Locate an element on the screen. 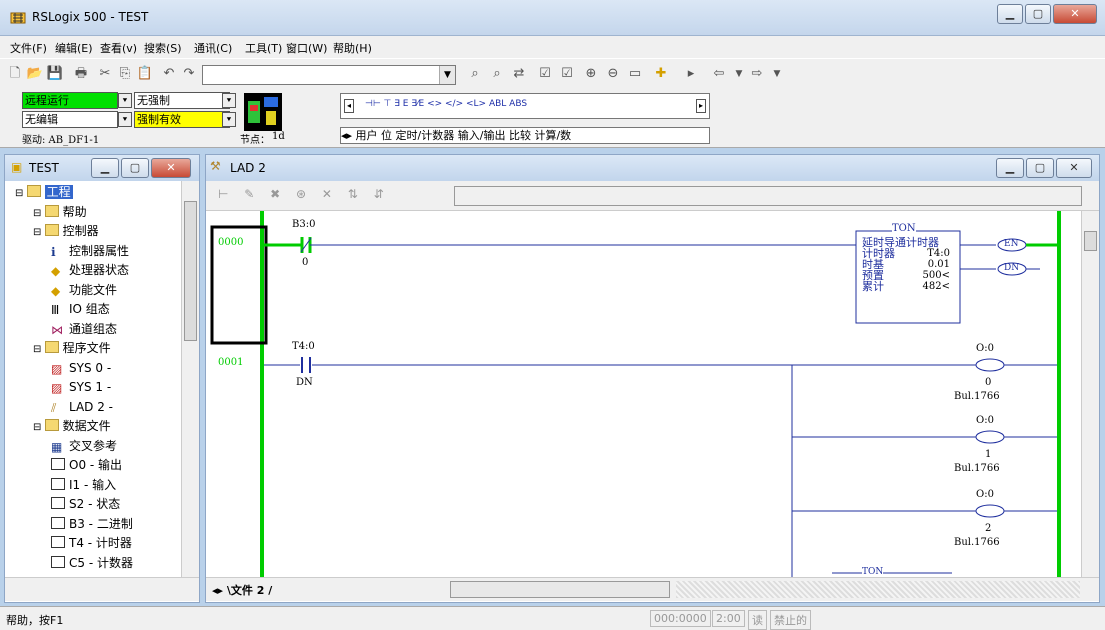  menu-item: 工具(T) is located at coordinates (263, 48).